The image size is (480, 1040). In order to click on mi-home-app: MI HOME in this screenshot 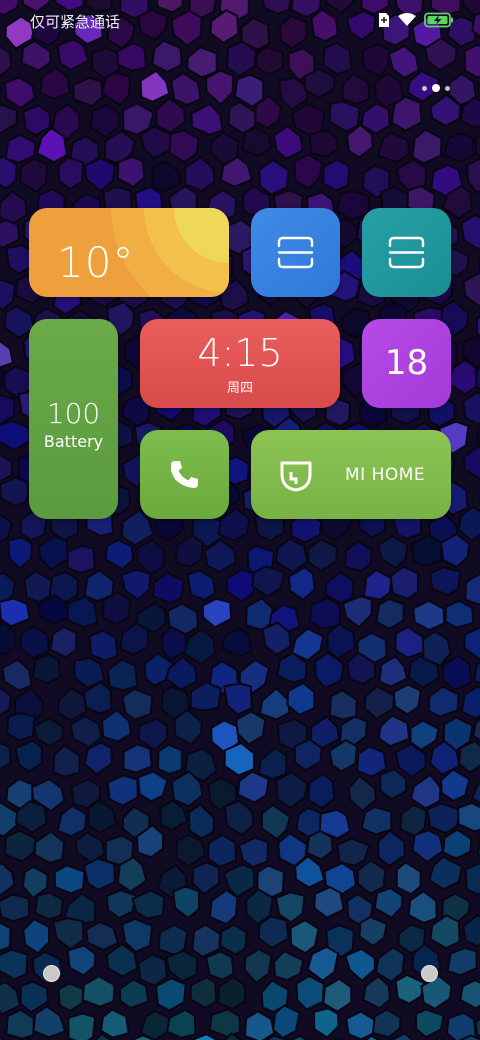, I will do `click(351, 474)`.